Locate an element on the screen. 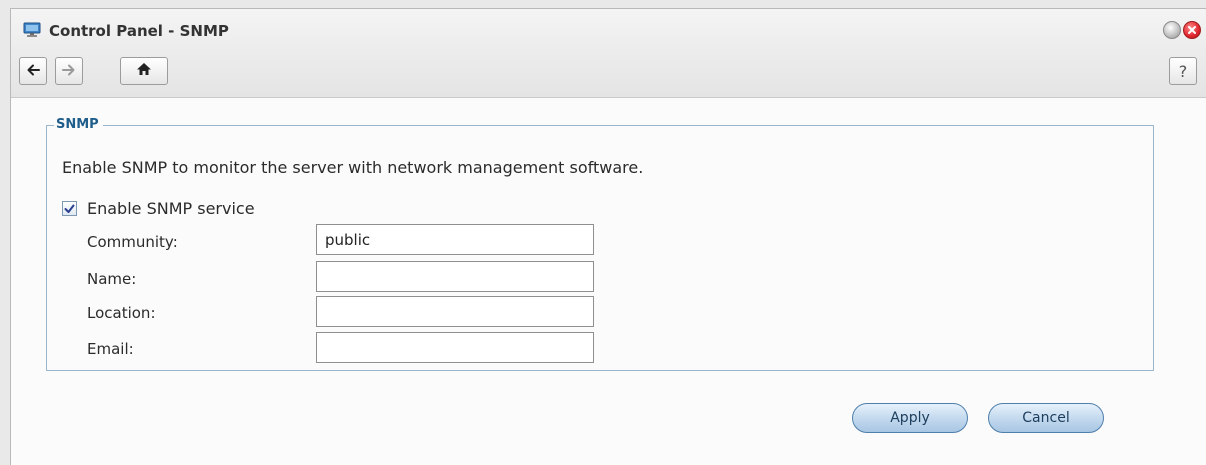 The height and width of the screenshot is (465, 1206). arrow-left-icon is located at coordinates (33, 71).